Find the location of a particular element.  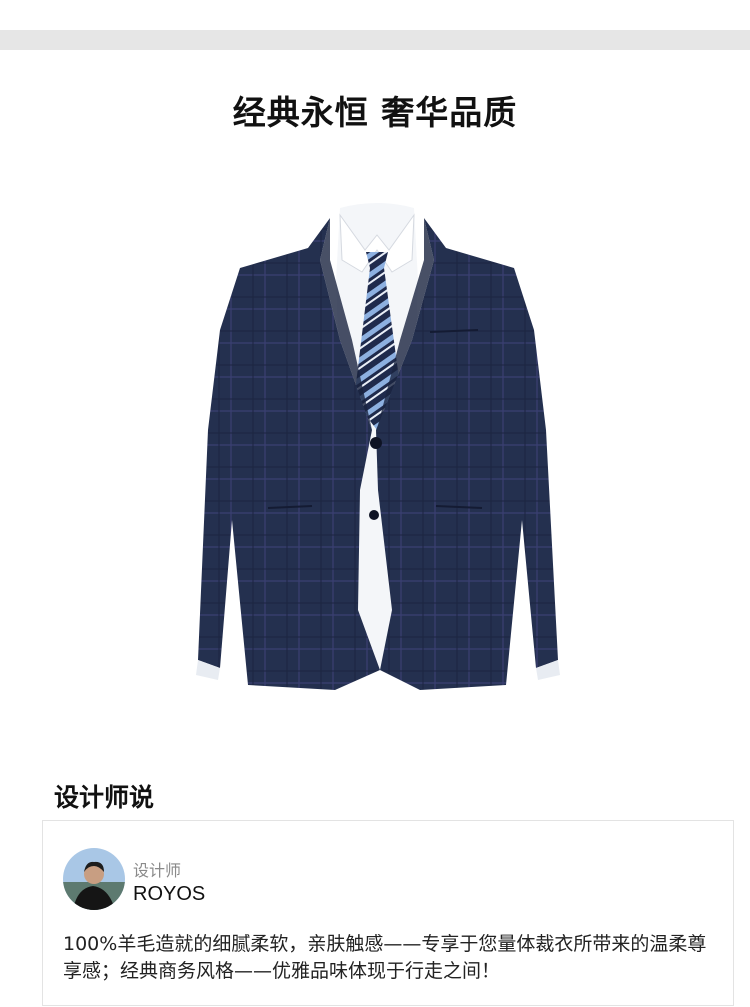

page-headline: 经典永恒 奢华品质 is located at coordinates (375, 112).